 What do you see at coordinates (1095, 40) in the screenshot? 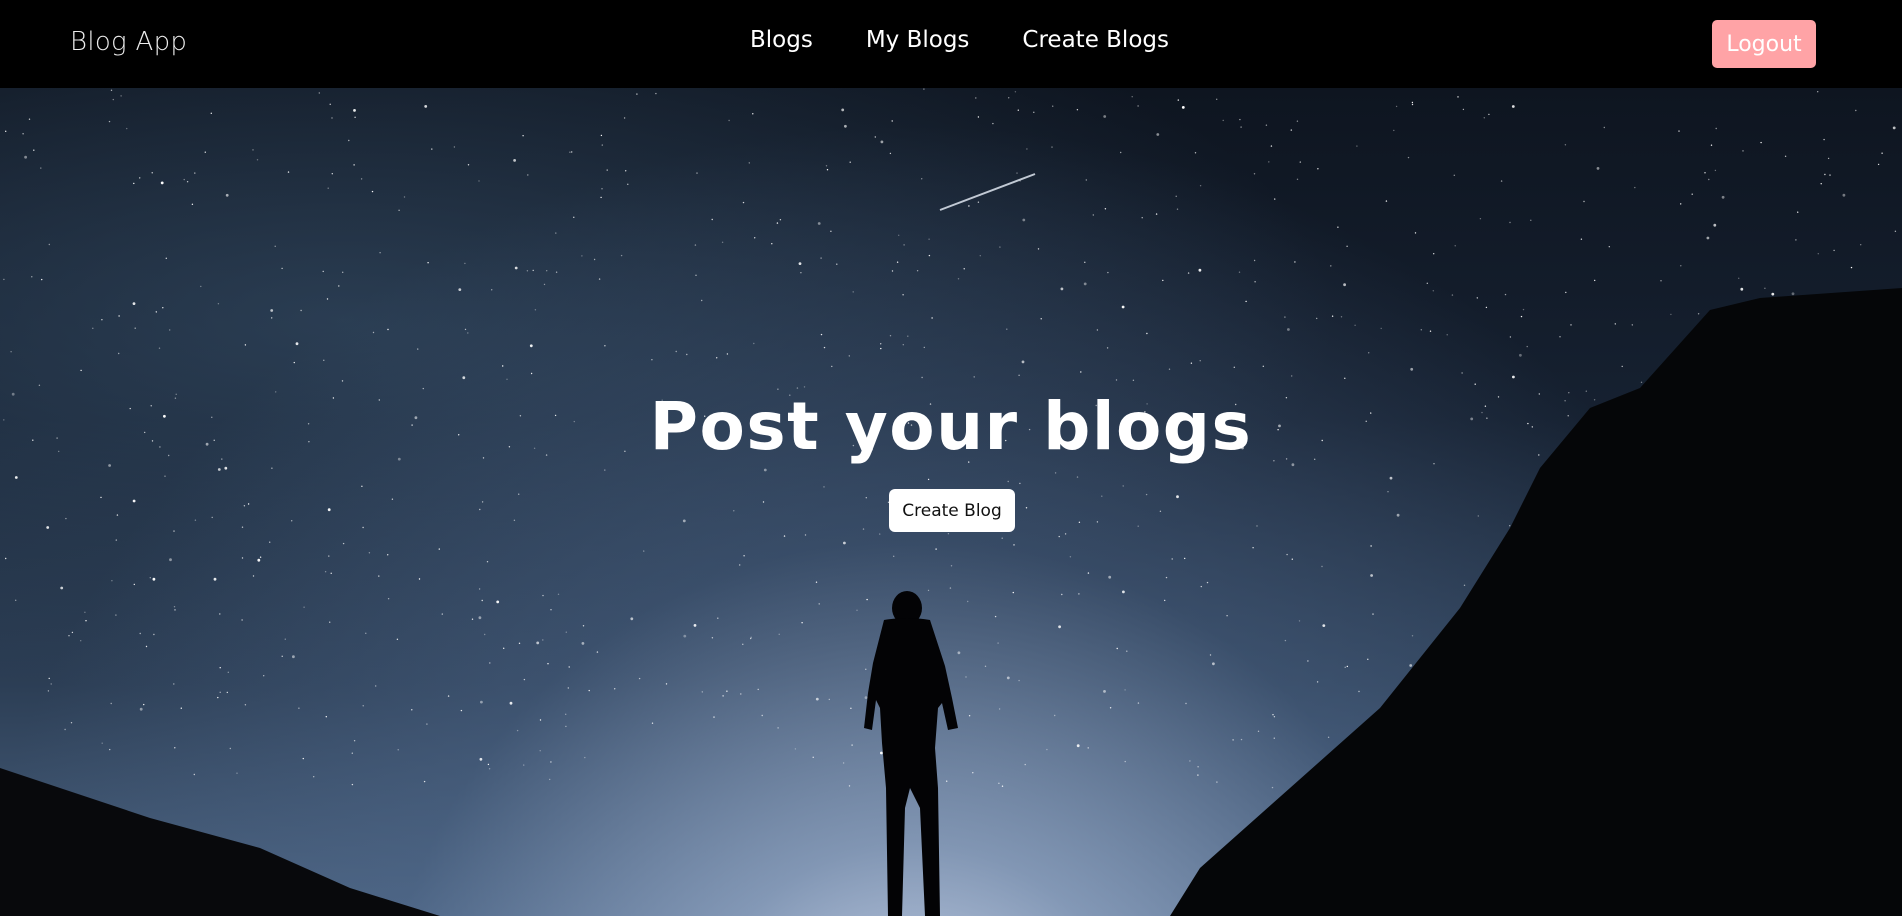
I see `nav-link-create-blogs: Create Blogs` at bounding box center [1095, 40].